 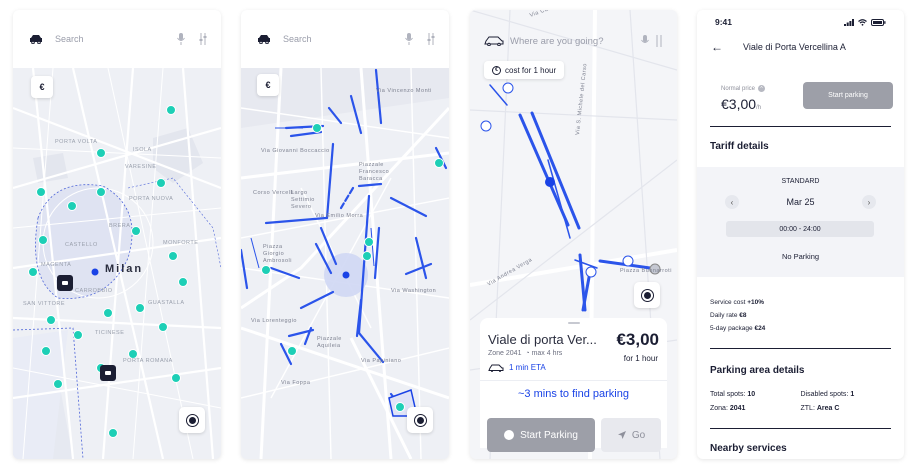 What do you see at coordinates (828, 408) in the screenshot?
I see `ztl-value: Area C` at bounding box center [828, 408].